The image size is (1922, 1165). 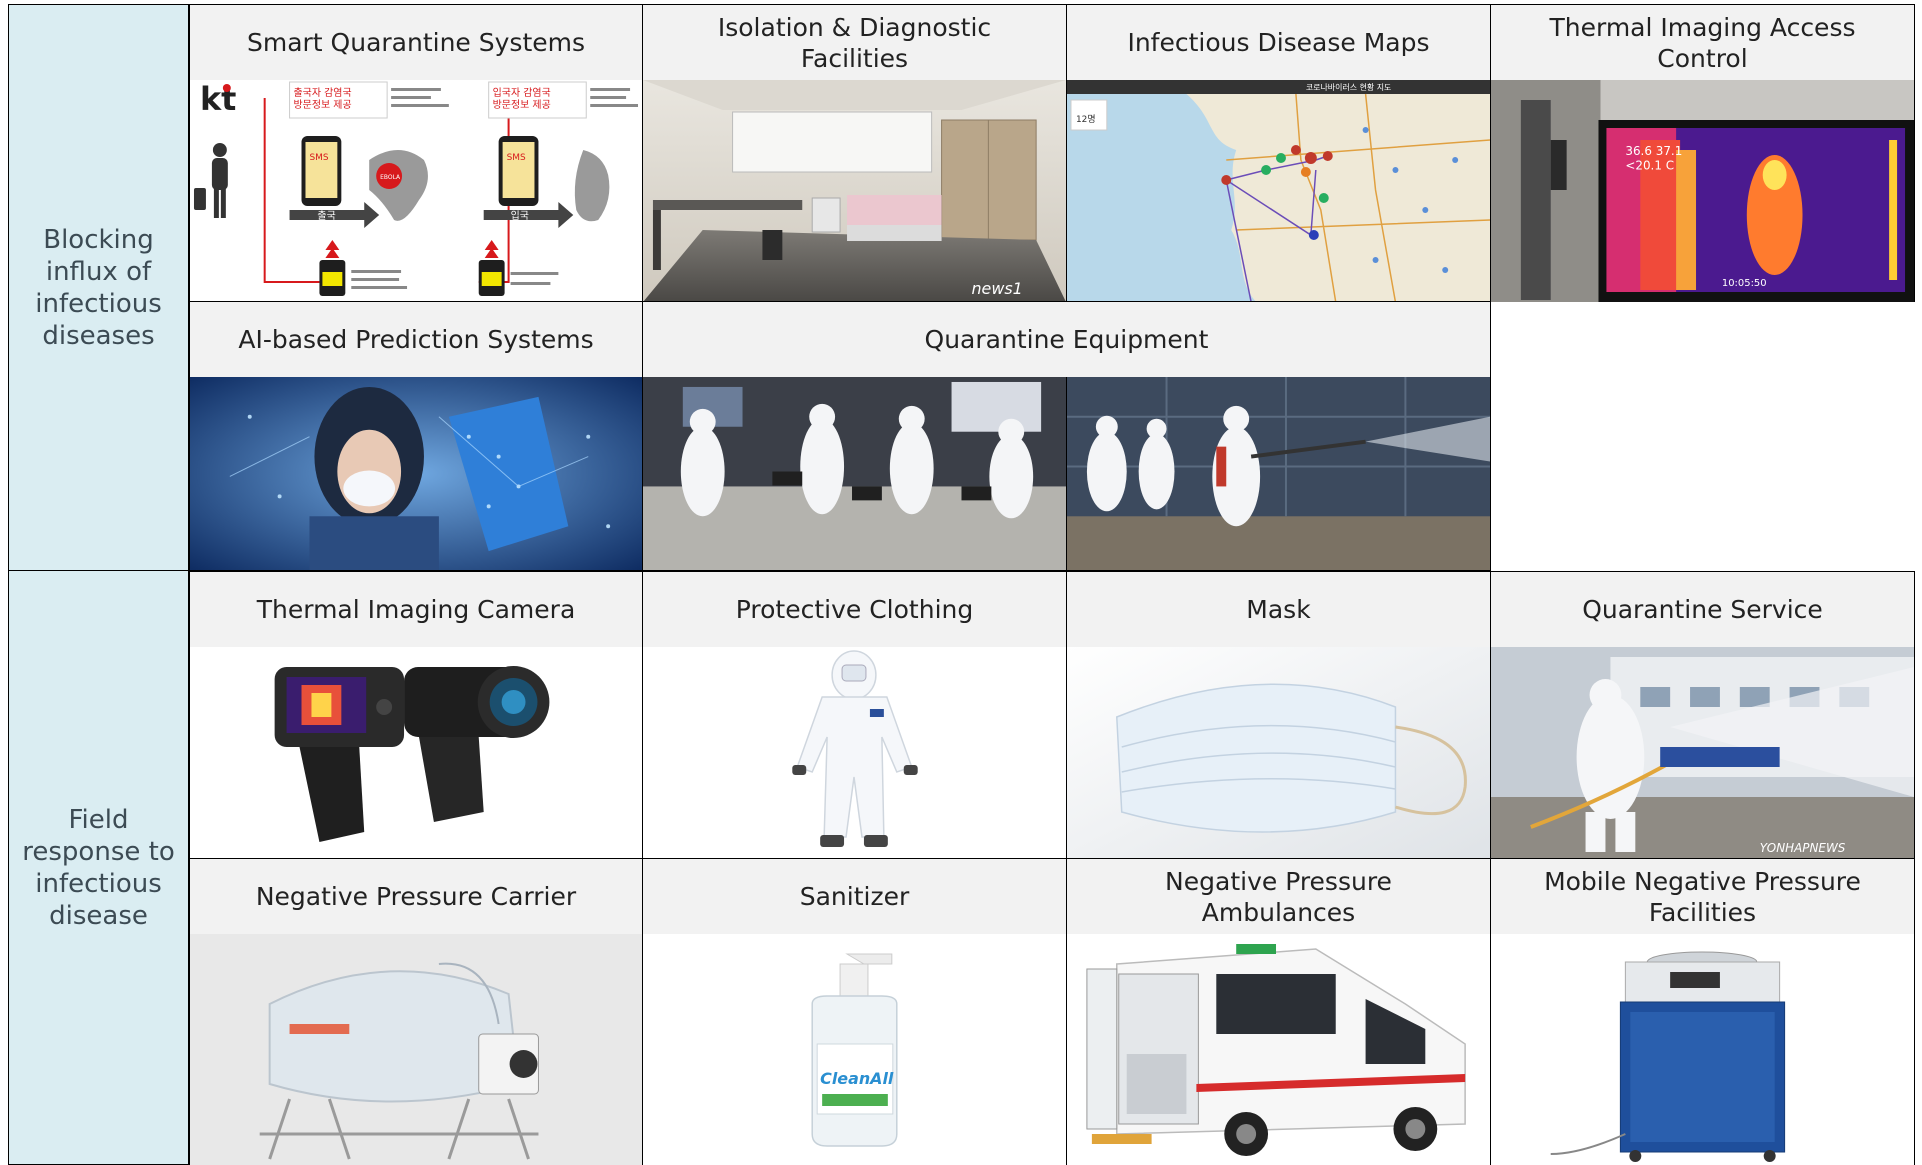 I want to click on kt-logo-dot, so click(x=226, y=88).